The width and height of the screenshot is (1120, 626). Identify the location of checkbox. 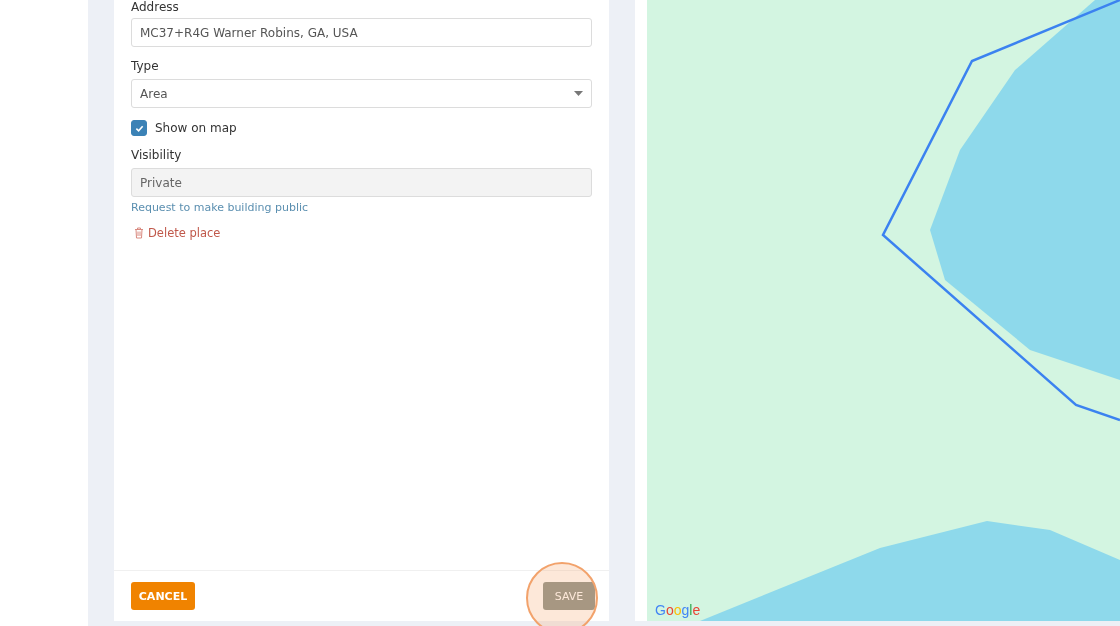
(139, 128).